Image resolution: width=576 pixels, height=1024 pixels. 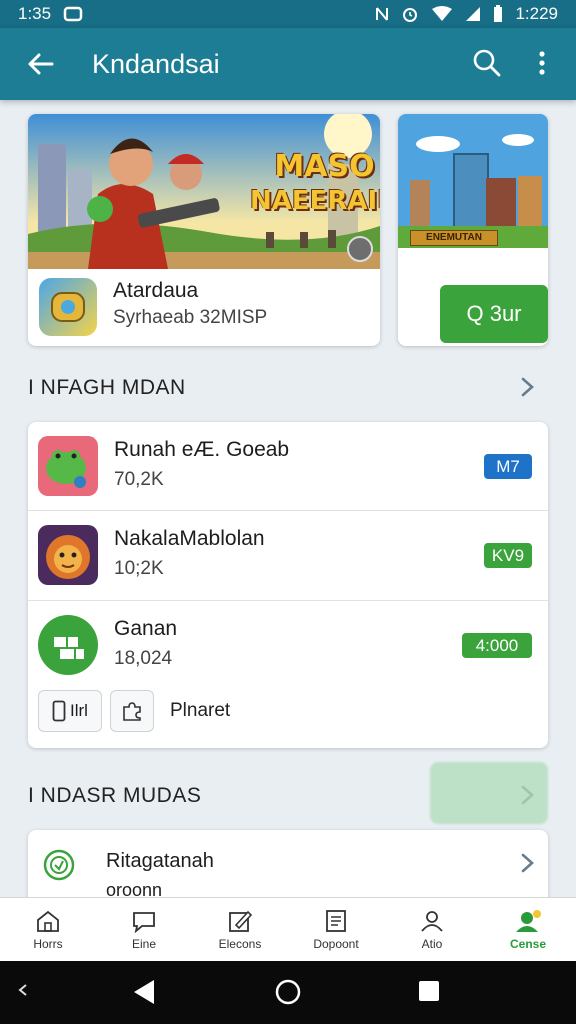 What do you see at coordinates (508, 466) in the screenshot?
I see `list-item-badge: M7` at bounding box center [508, 466].